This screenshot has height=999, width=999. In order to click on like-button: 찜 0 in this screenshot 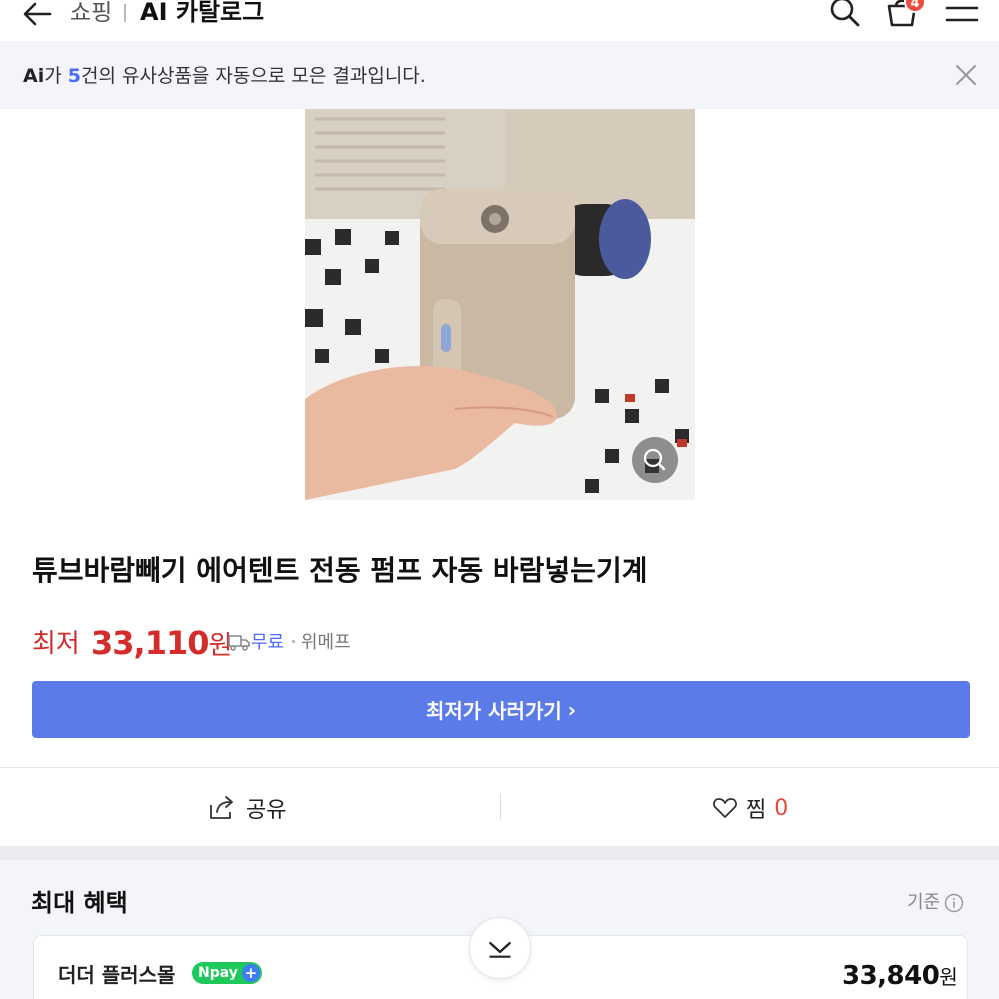, I will do `click(750, 808)`.